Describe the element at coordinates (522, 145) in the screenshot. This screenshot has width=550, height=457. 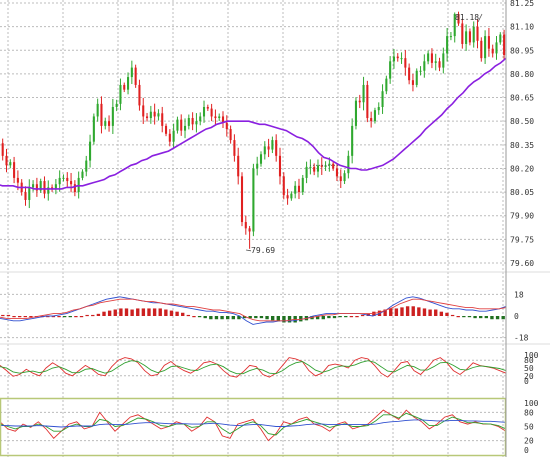
I see `price-tick-label: 80.35` at that location.